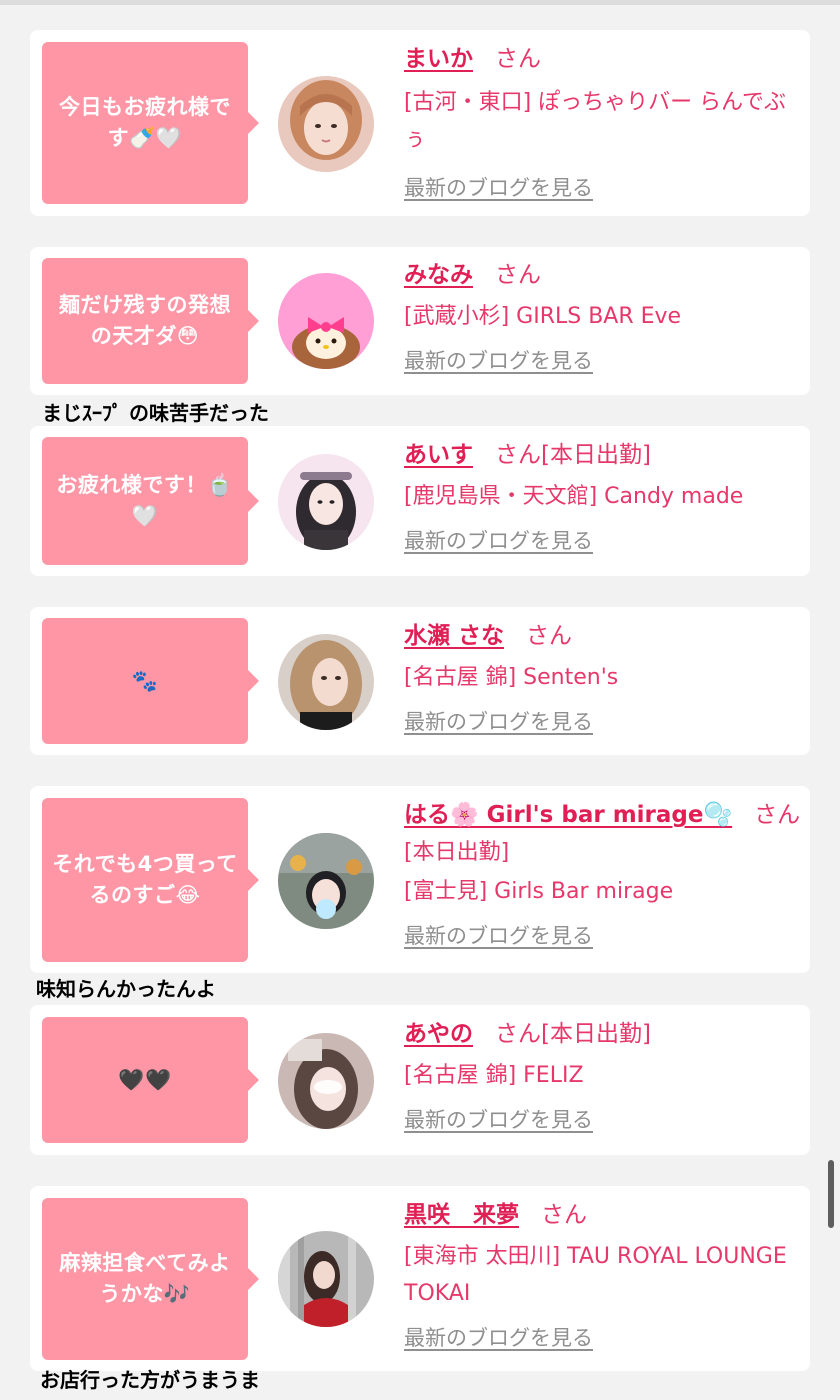 The height and width of the screenshot is (1400, 840). I want to click on comment-bubble: それでも4つ買ってるのすご😂, so click(150, 880).